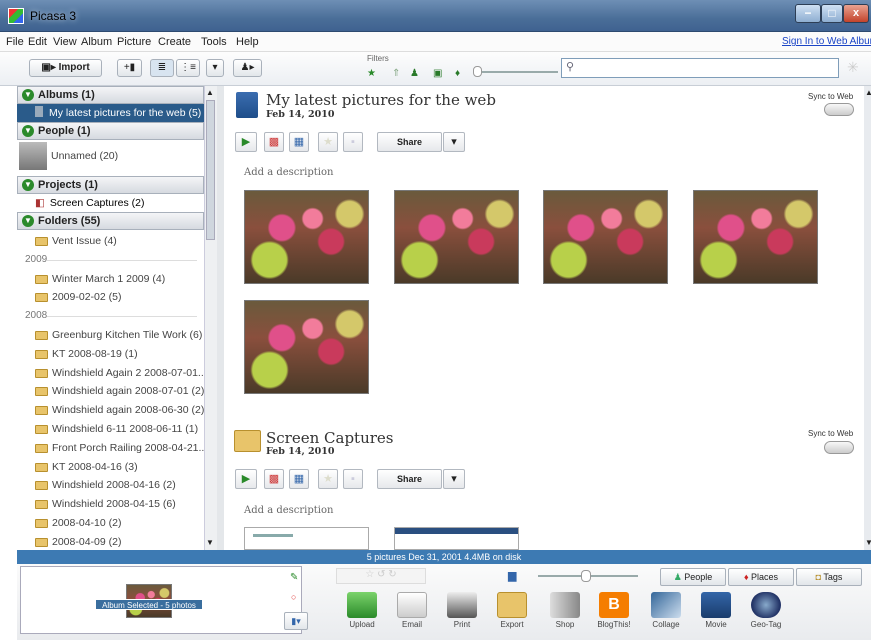 The width and height of the screenshot is (871, 640). I want to click on sidebar-item-folder: Vent Issue (4), so click(110, 241).